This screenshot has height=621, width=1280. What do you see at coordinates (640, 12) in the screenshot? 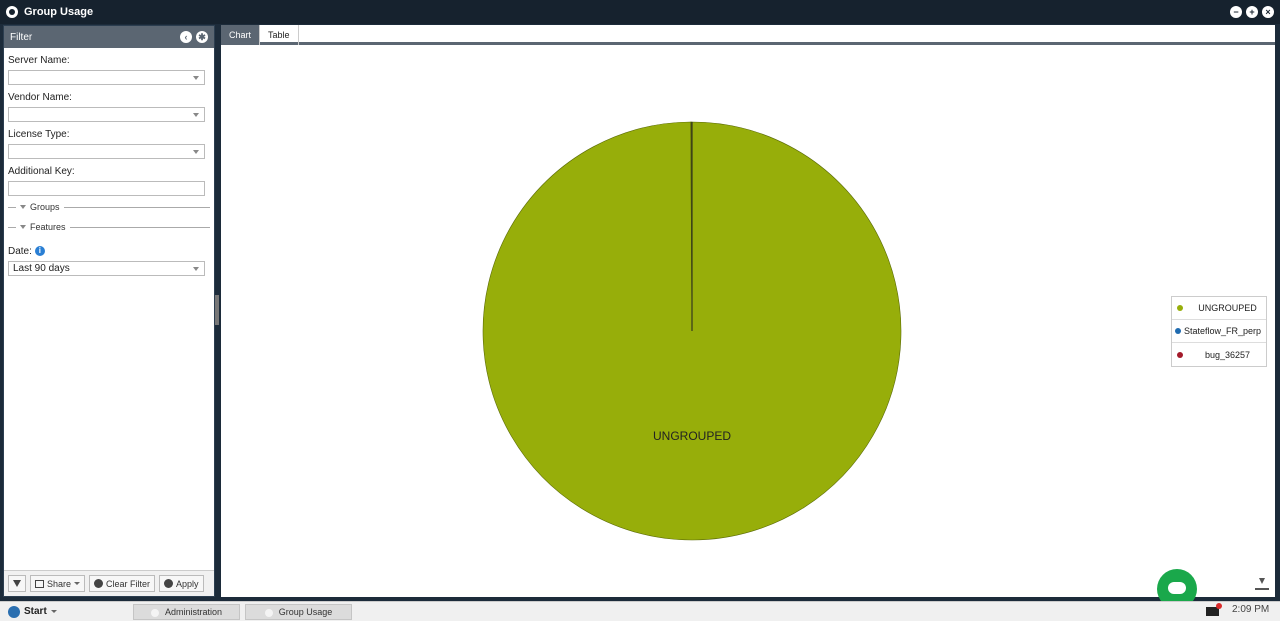
I see `title-bar: Group Usage − + ×` at bounding box center [640, 12].